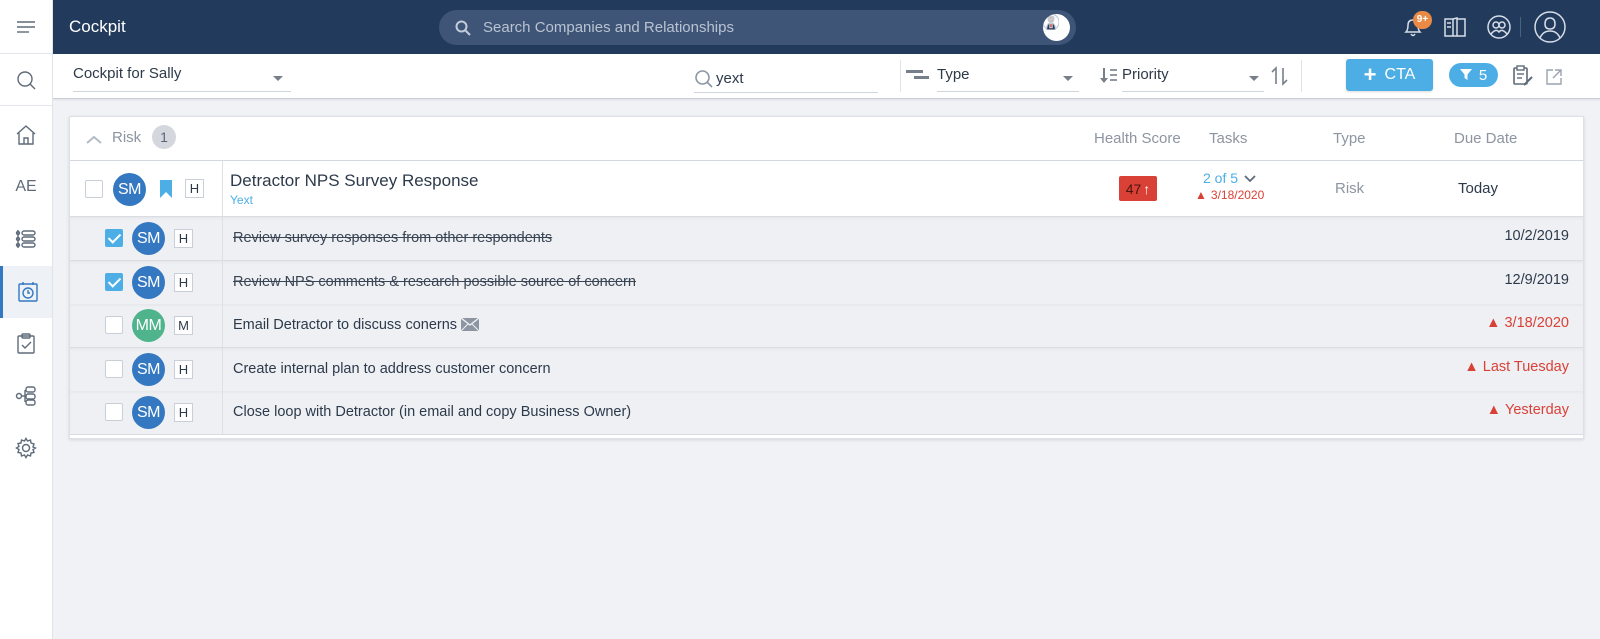  I want to click on tasks-due-date: ▲ 3/18/2020, so click(1229, 195).